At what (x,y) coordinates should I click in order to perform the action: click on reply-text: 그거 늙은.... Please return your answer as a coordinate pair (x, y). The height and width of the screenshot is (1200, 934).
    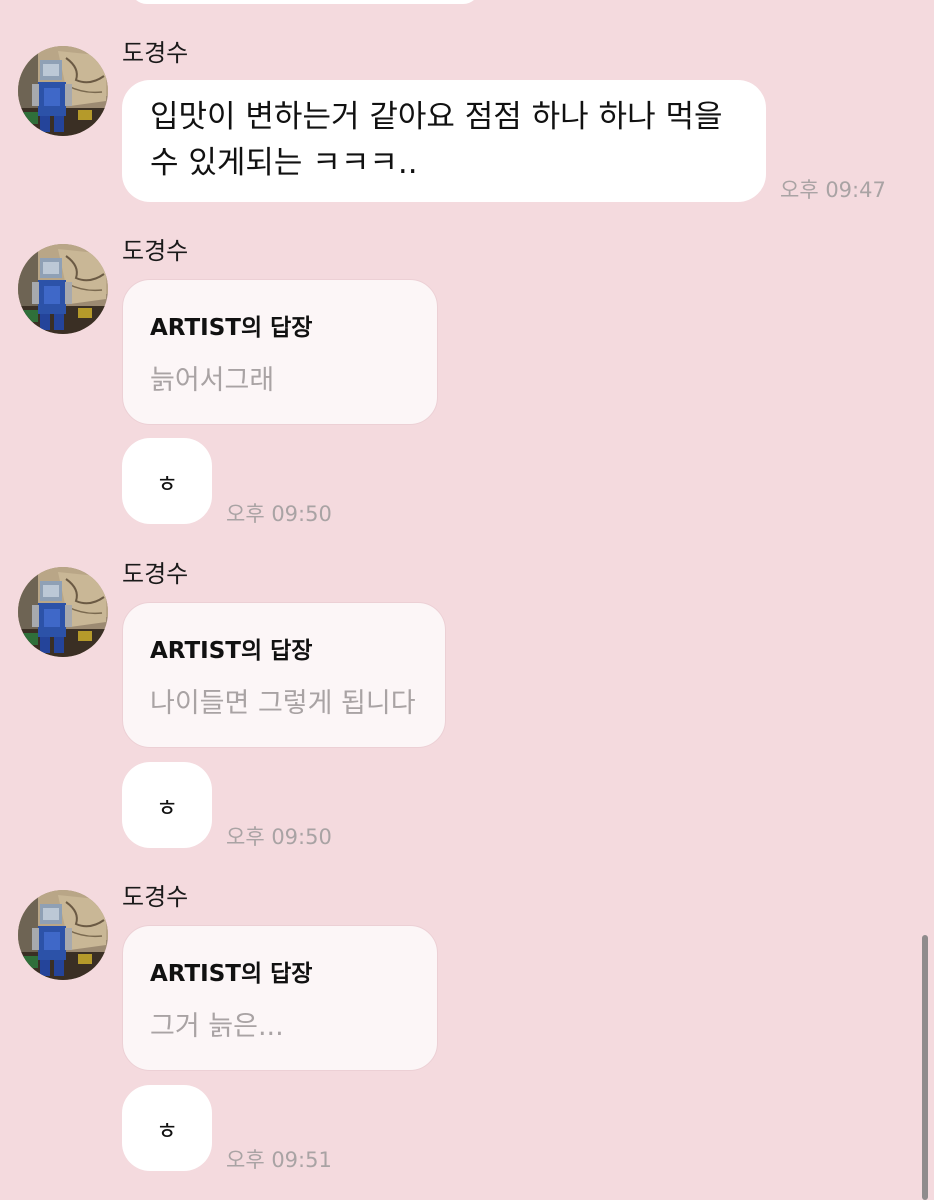
    Looking at the image, I should click on (217, 1026).